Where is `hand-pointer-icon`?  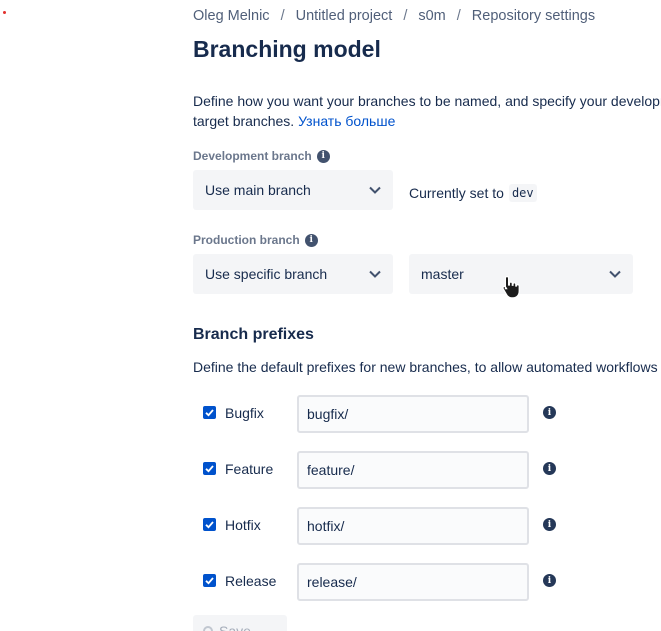
hand-pointer-icon is located at coordinates (511, 287).